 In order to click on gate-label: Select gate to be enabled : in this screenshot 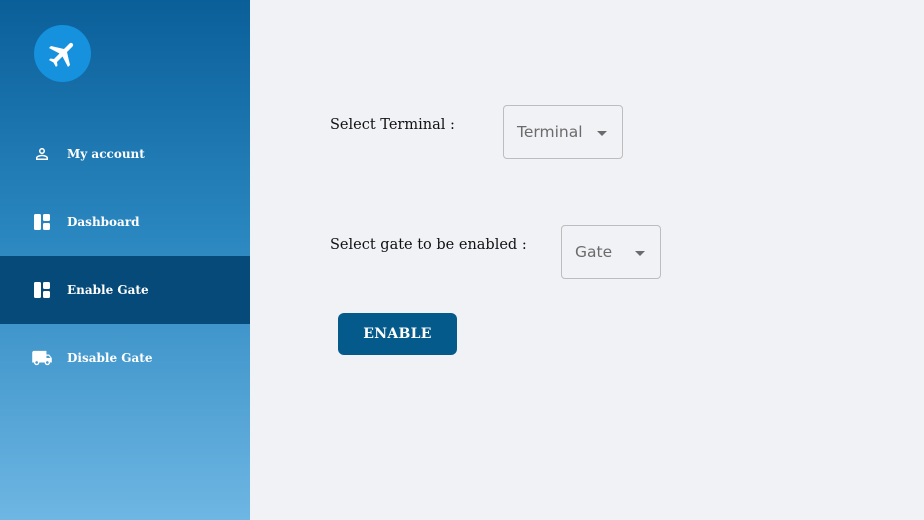, I will do `click(428, 245)`.